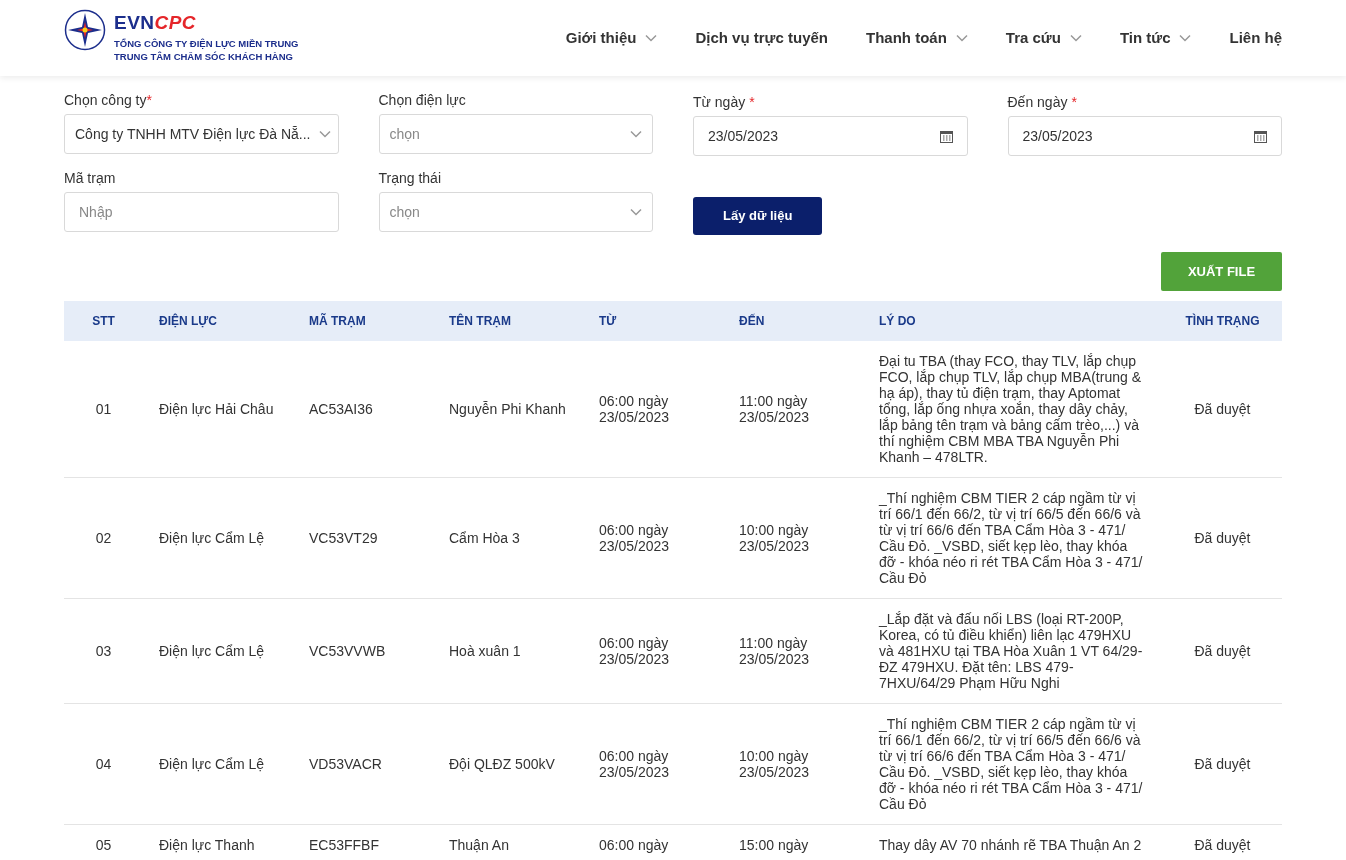  What do you see at coordinates (608, 321) in the screenshot?
I see `column-header: TỪ` at bounding box center [608, 321].